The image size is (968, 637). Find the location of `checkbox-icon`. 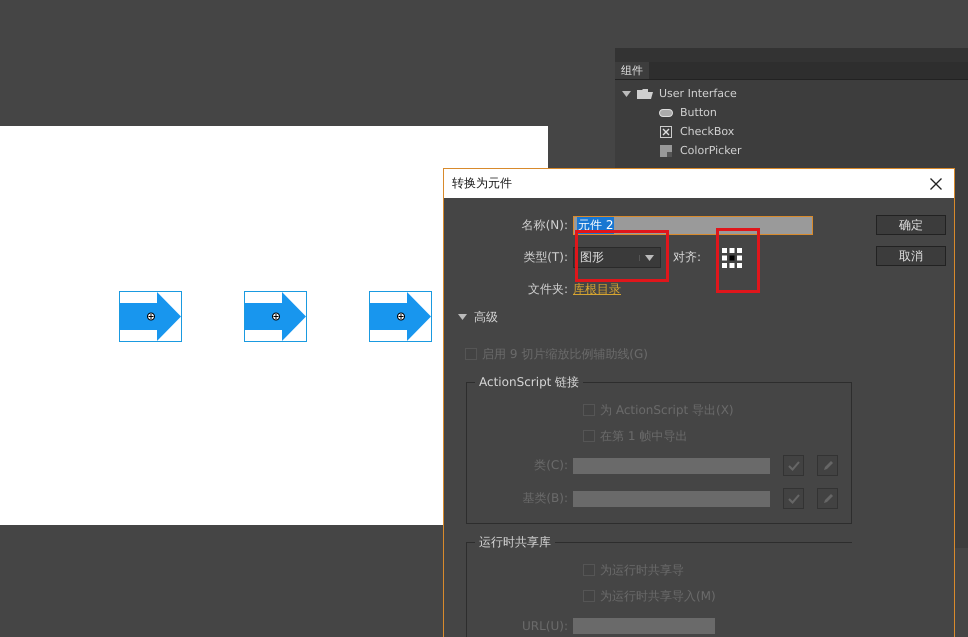

checkbox-icon is located at coordinates (666, 132).